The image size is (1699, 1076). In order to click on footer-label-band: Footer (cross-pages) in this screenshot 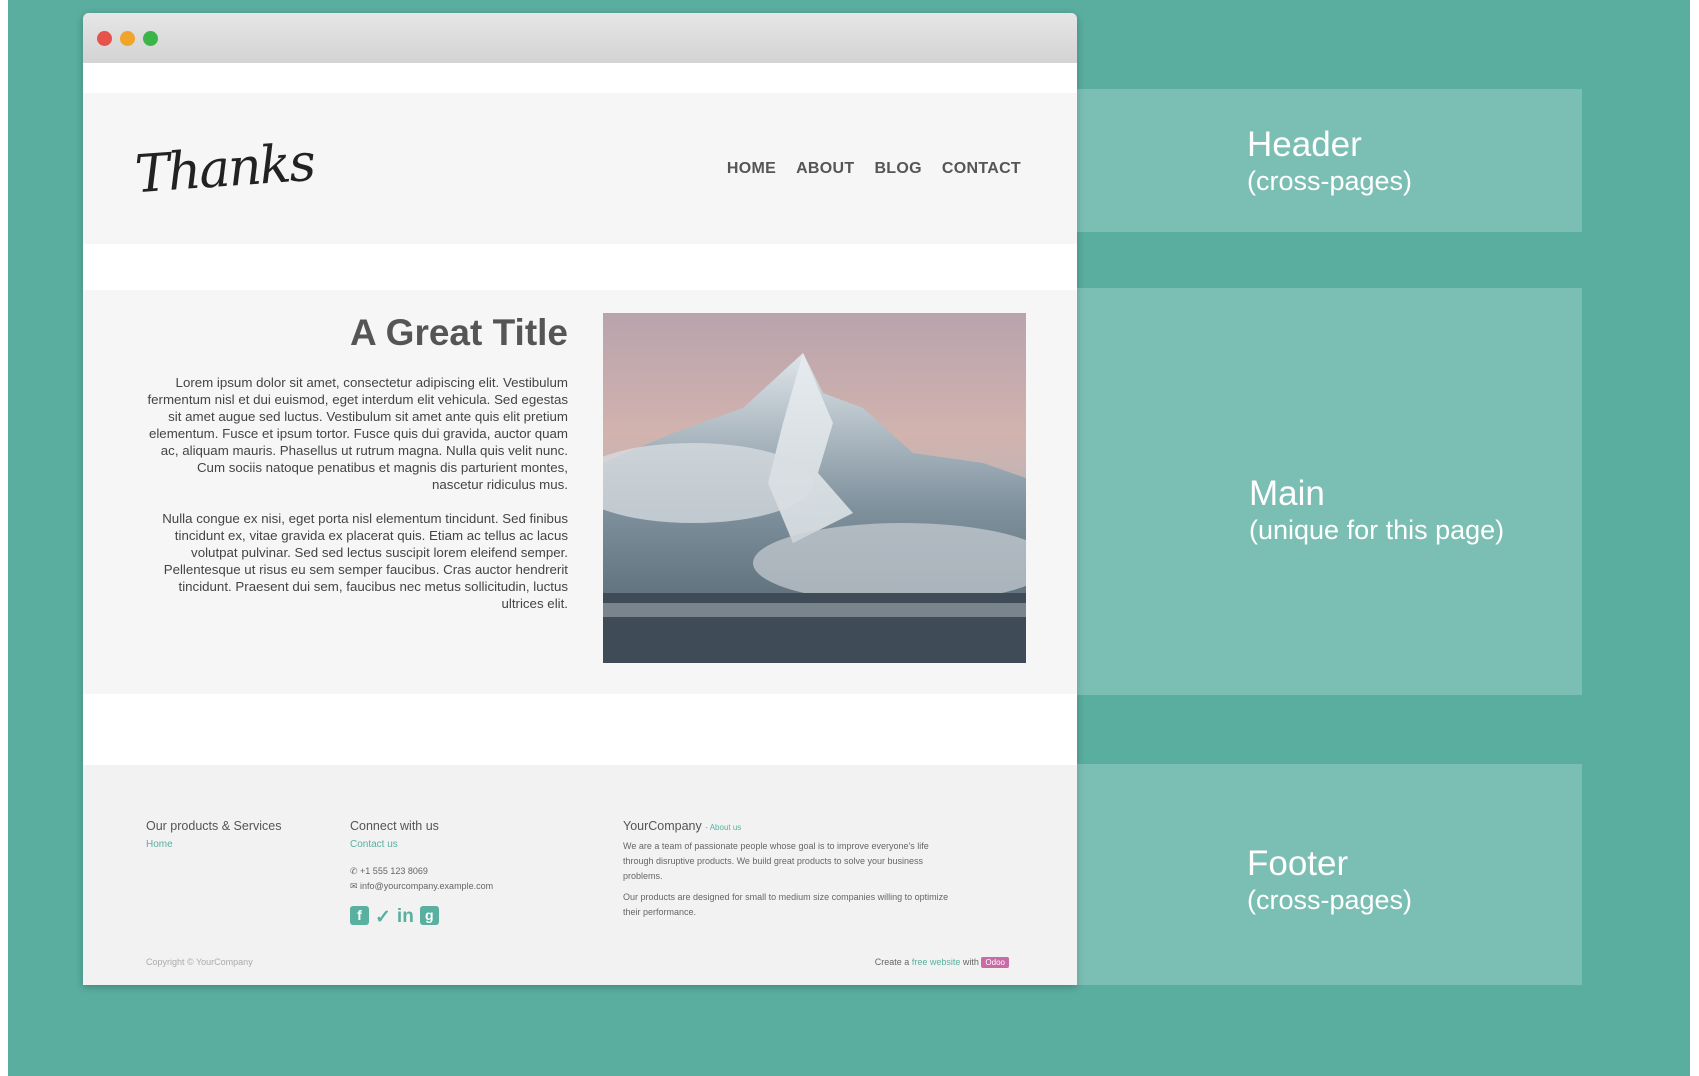, I will do `click(1329, 874)`.